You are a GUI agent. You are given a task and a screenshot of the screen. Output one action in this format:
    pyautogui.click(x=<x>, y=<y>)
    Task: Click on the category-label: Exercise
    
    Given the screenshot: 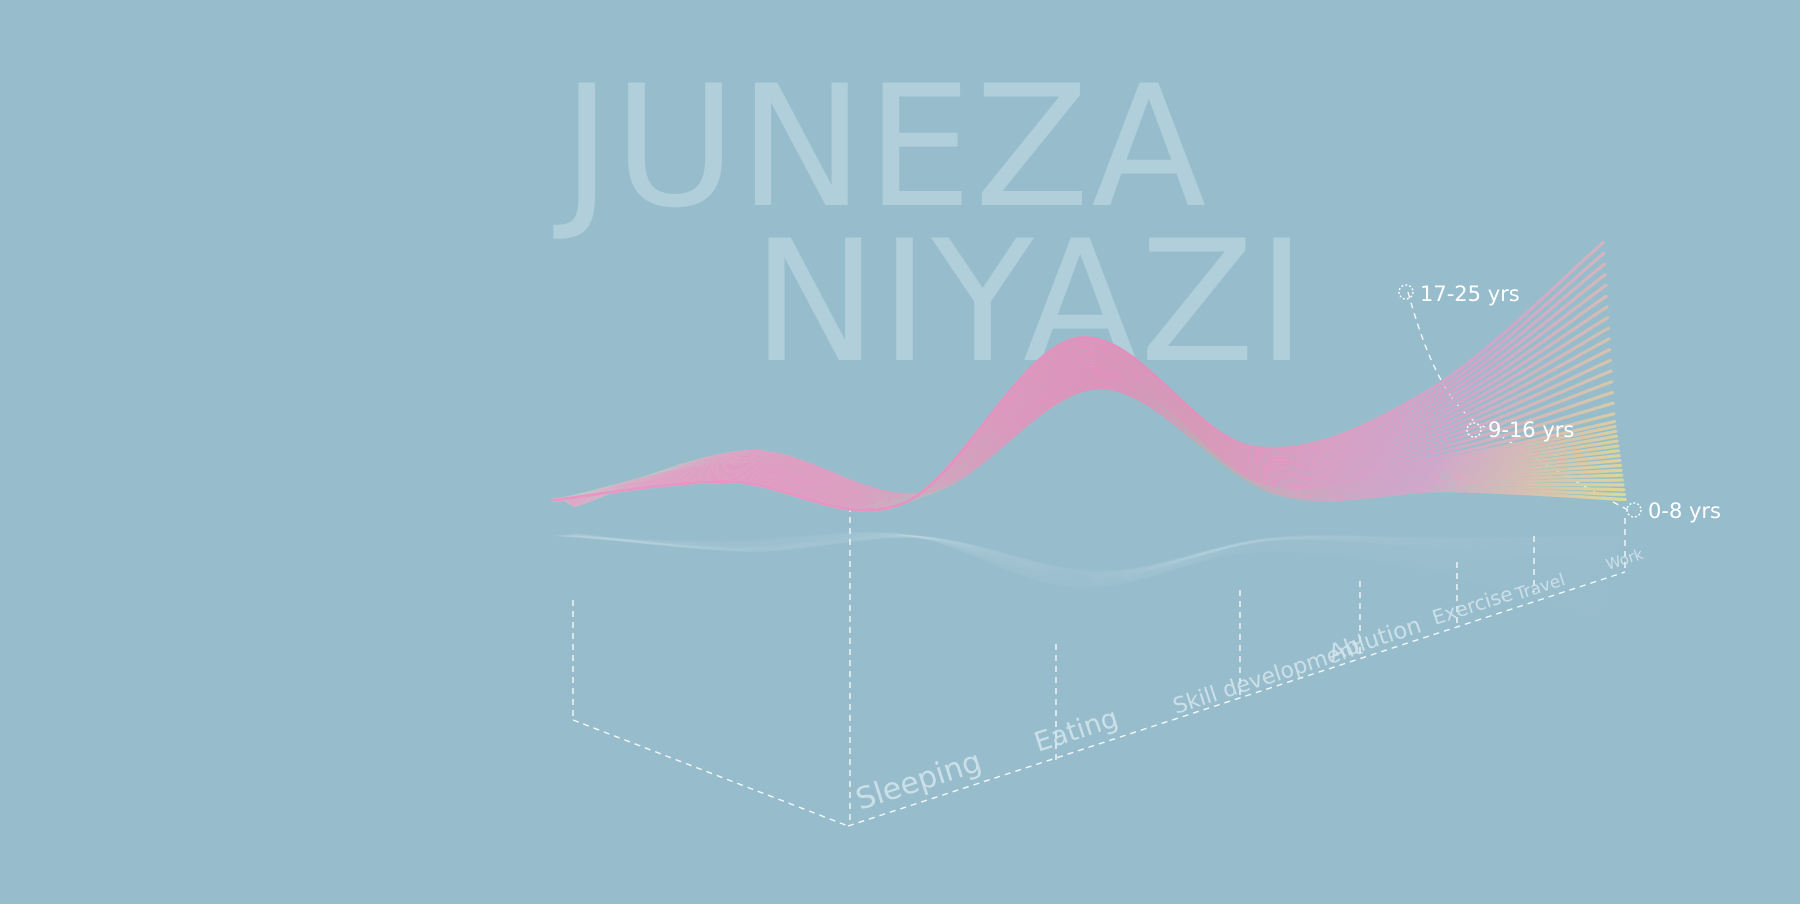 What is the action you would take?
    pyautogui.click(x=1472, y=605)
    